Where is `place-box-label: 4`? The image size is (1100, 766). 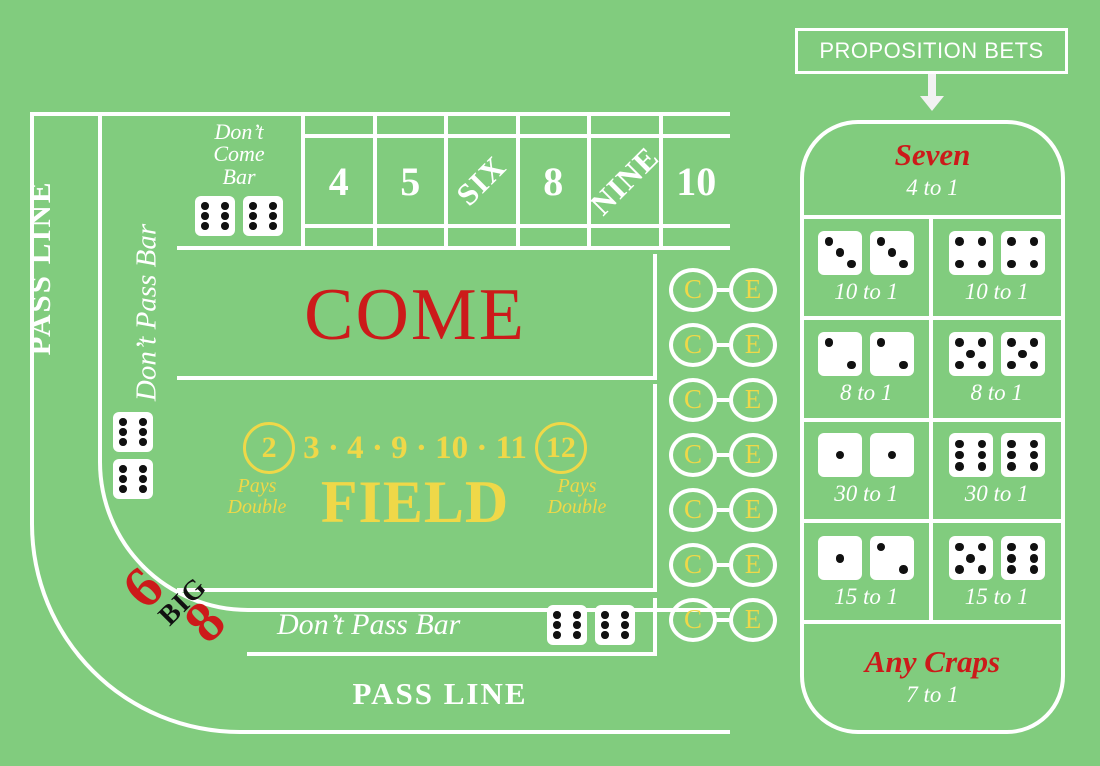
place-box-label: 4 is located at coordinates (338, 181).